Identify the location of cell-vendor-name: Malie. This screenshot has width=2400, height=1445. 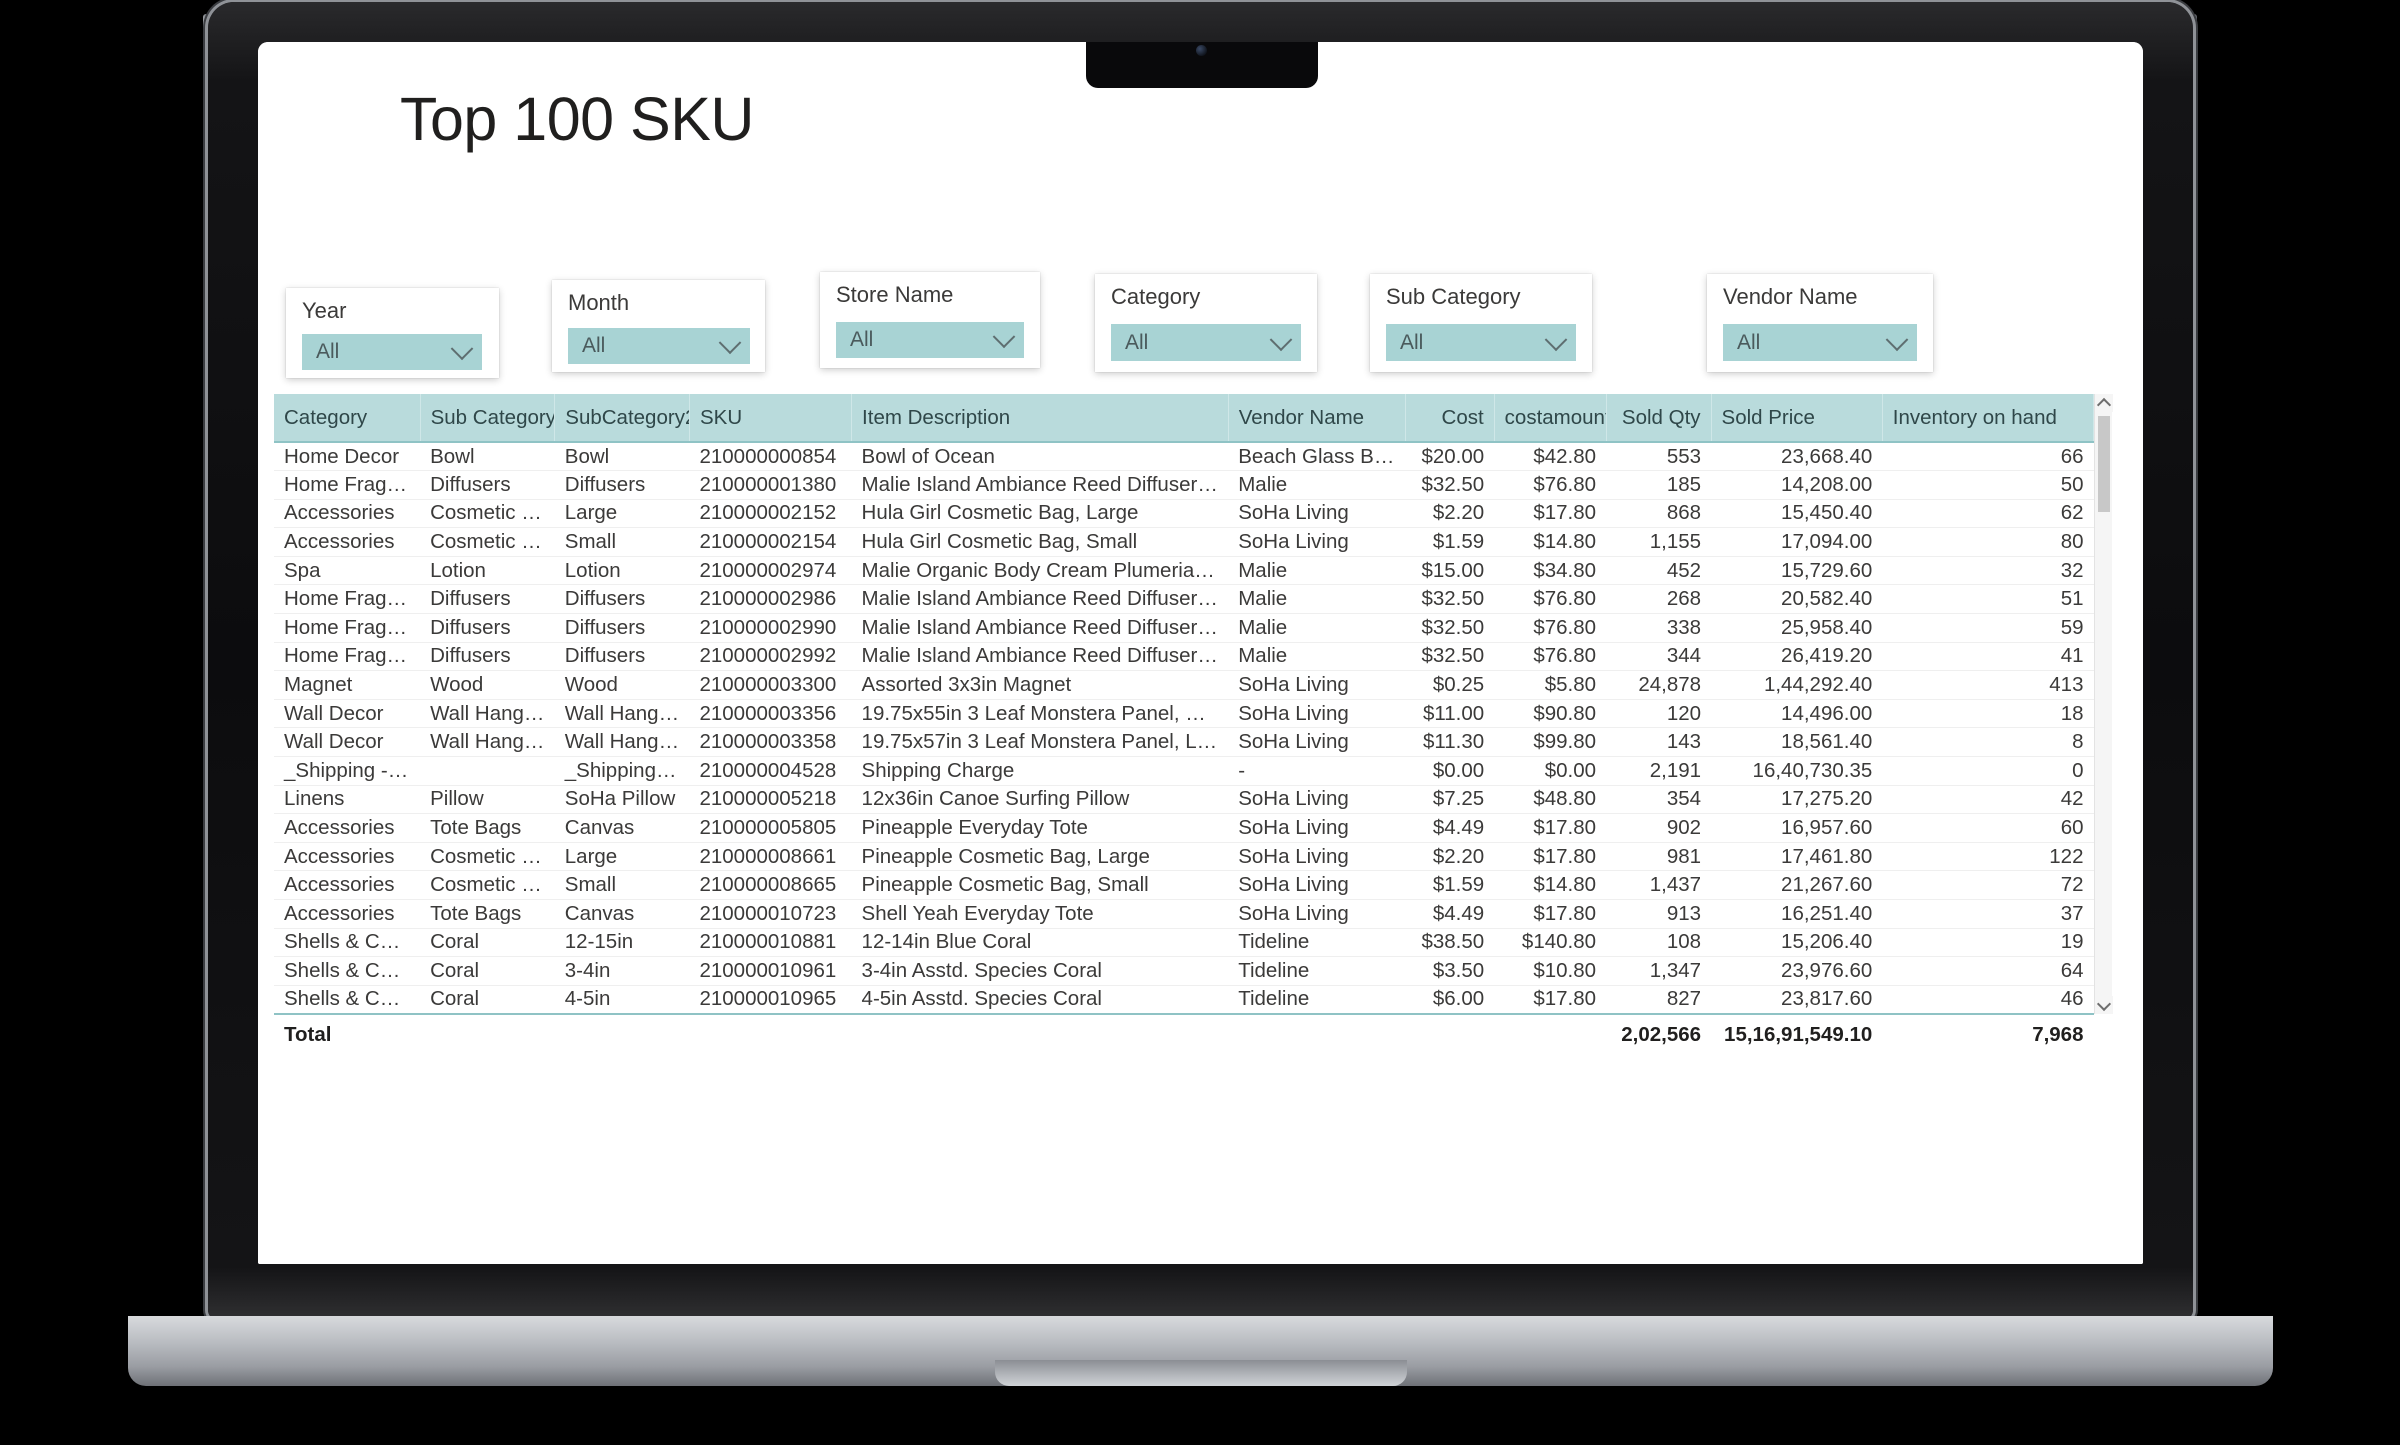
(1317, 628).